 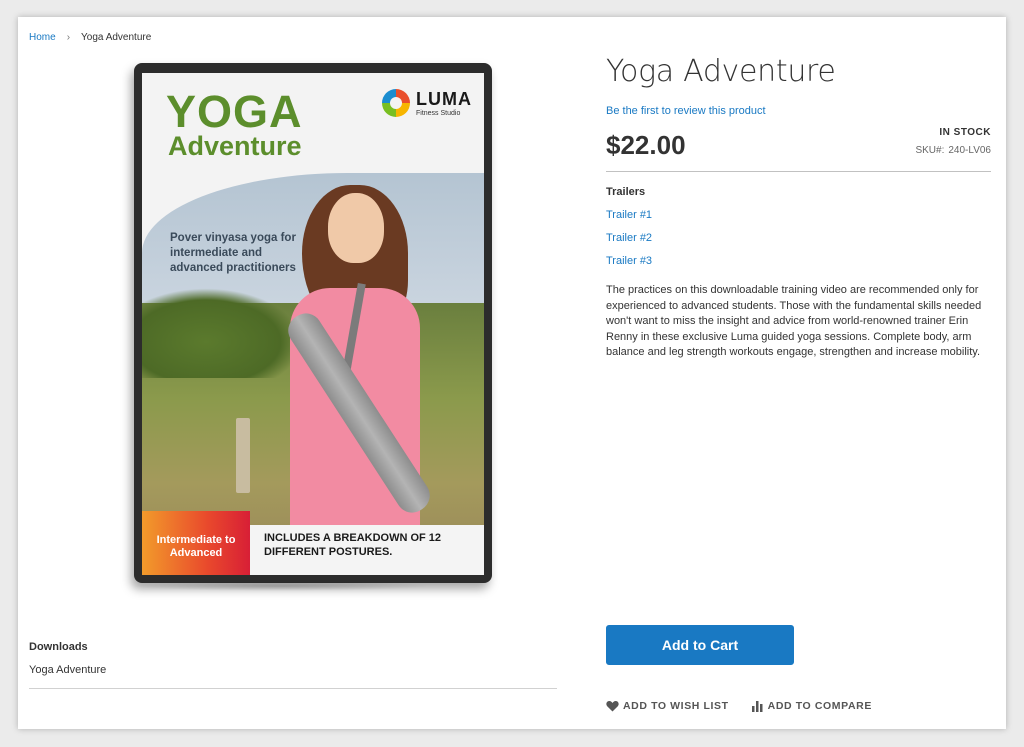 I want to click on cover-bushes, so click(x=222, y=333).